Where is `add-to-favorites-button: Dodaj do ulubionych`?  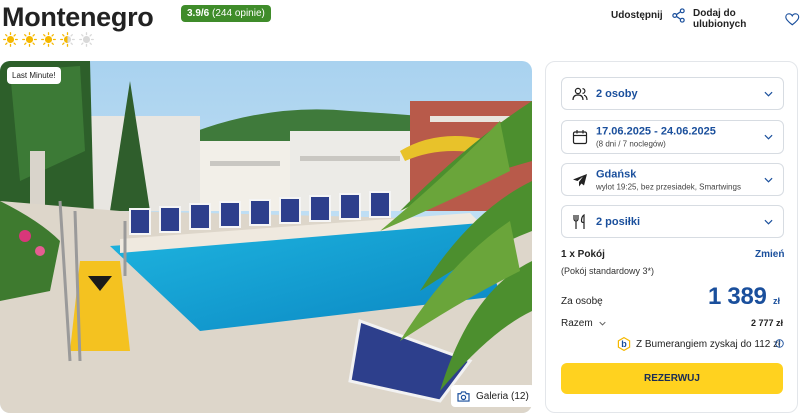 add-to-favorites-button: Dodaj do ulubionych is located at coordinates (746, 19).